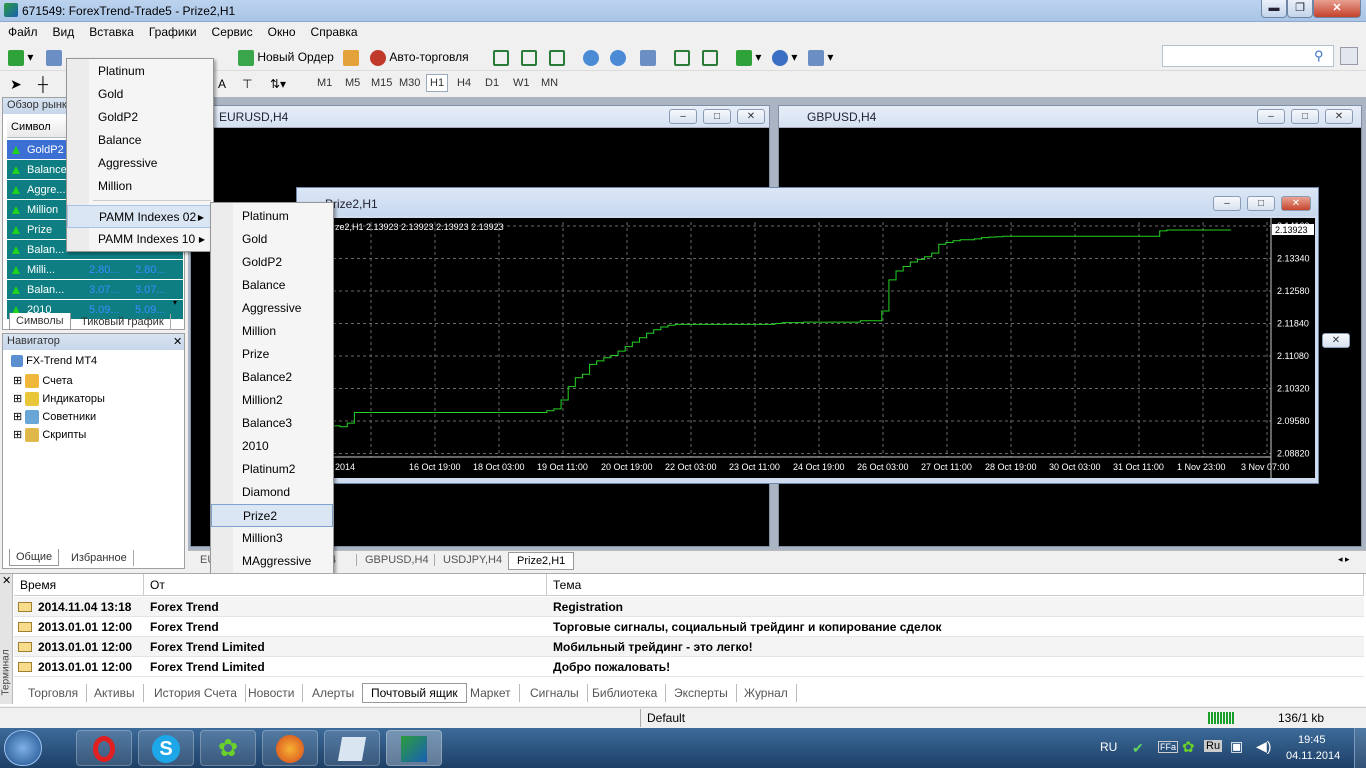 The image size is (1366, 768). Describe the element at coordinates (6, 580) in the screenshot. I see `terminal-close-icon: ✕` at that location.